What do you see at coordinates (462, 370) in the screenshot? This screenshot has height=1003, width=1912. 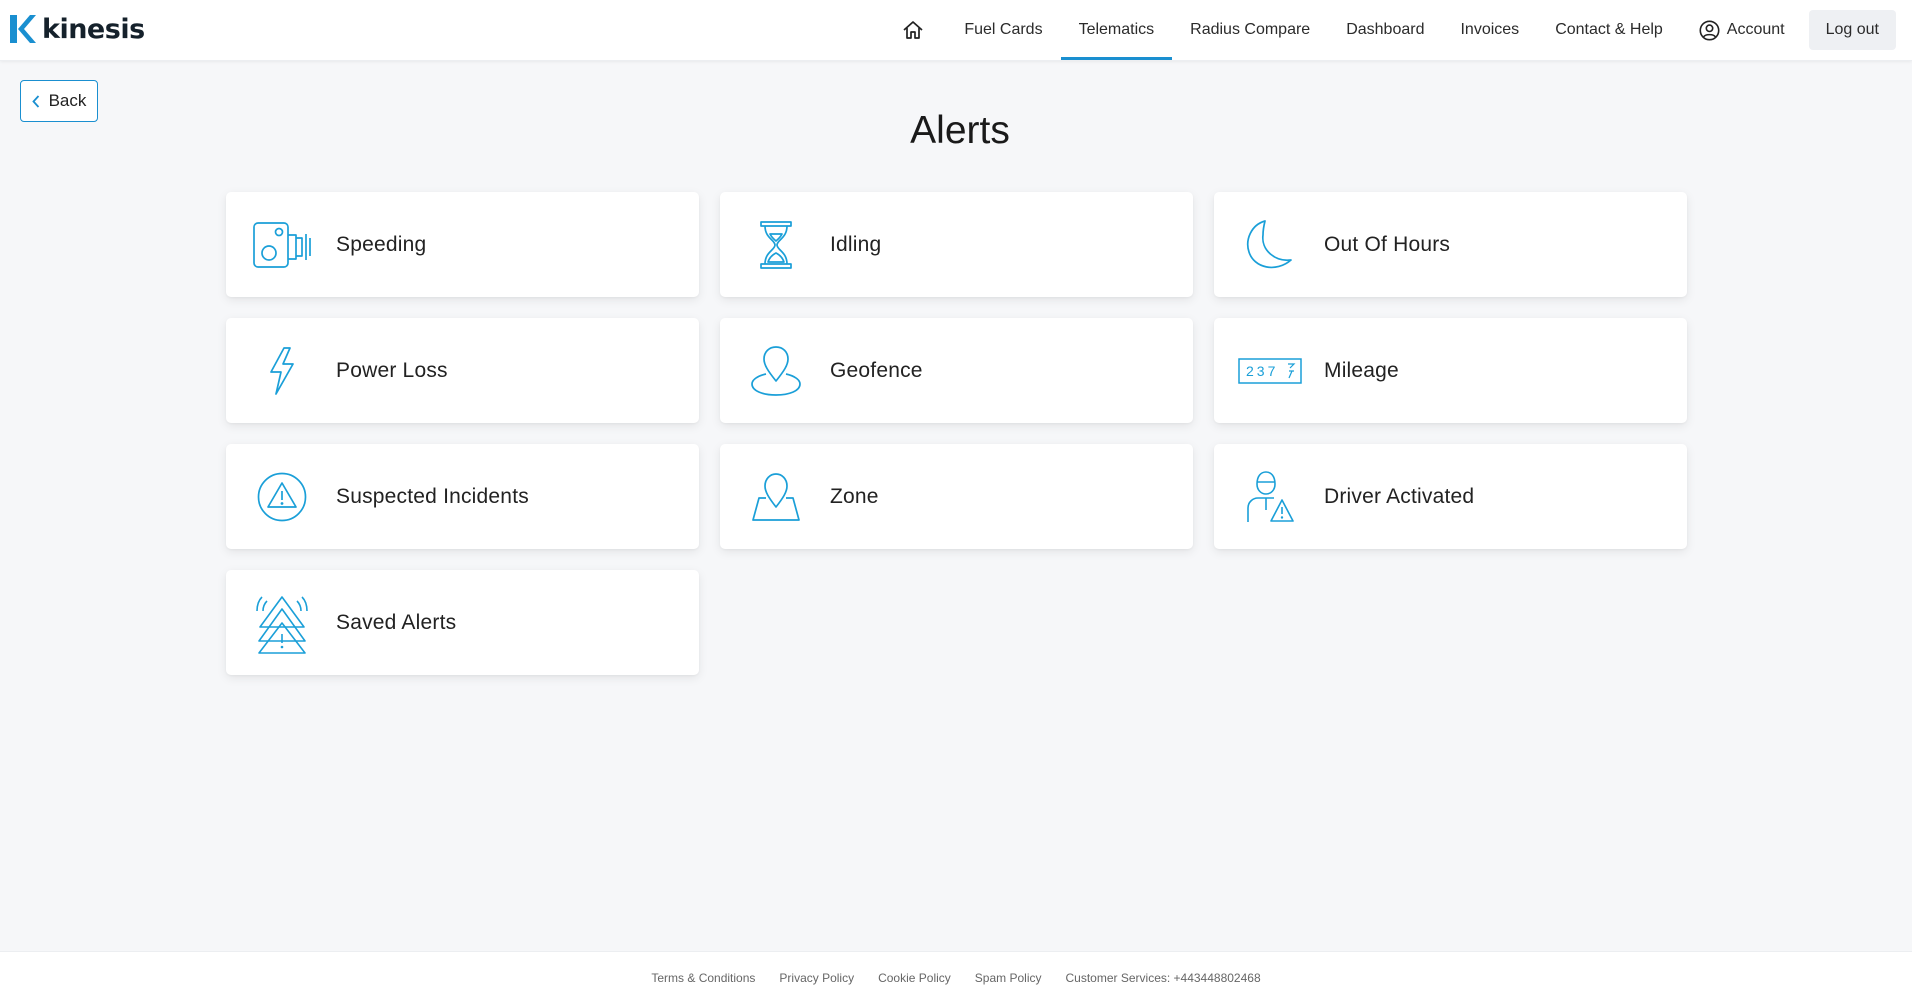 I see `alert-card-power-loss: Power Loss` at bounding box center [462, 370].